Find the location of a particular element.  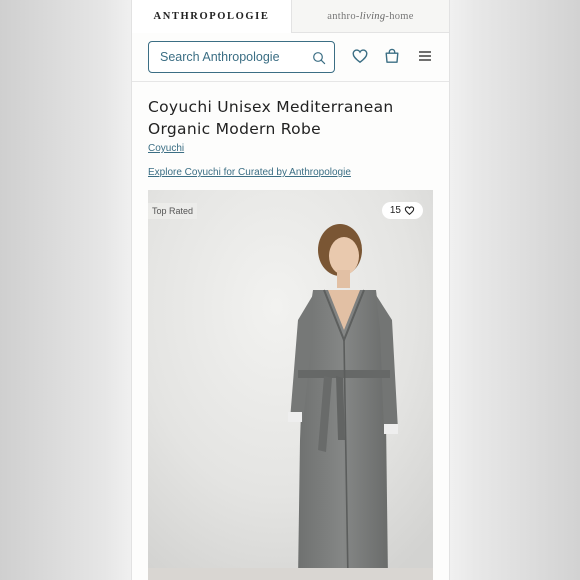

brand-tabs: ANTHROPOLOGIE anthro-living -home is located at coordinates (290, 16).